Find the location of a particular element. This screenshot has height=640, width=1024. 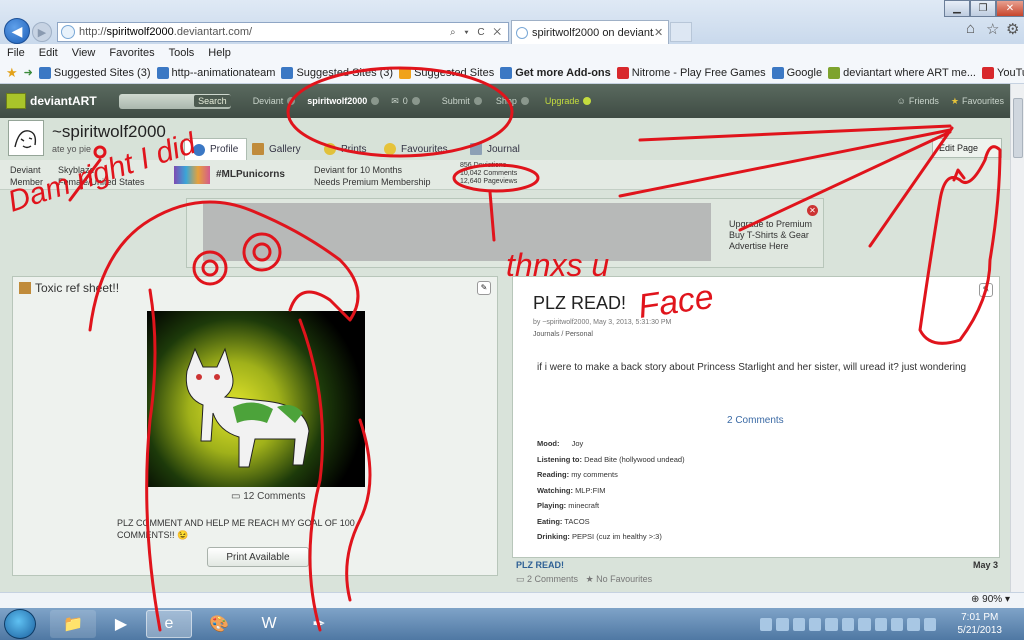

menu-file: File is located at coordinates (16, 53).